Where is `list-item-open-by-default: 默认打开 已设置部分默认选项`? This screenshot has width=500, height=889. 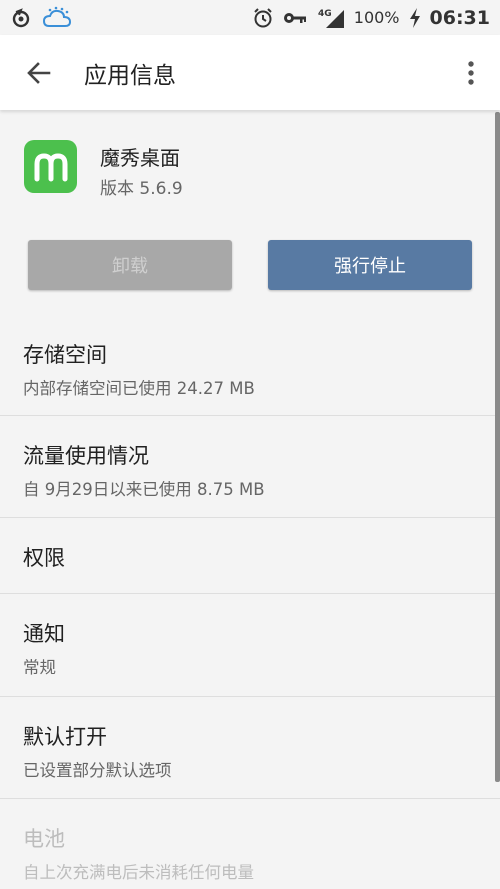
list-item-open-by-default: 默认打开 已设置部分默认选项 is located at coordinates (250, 748).